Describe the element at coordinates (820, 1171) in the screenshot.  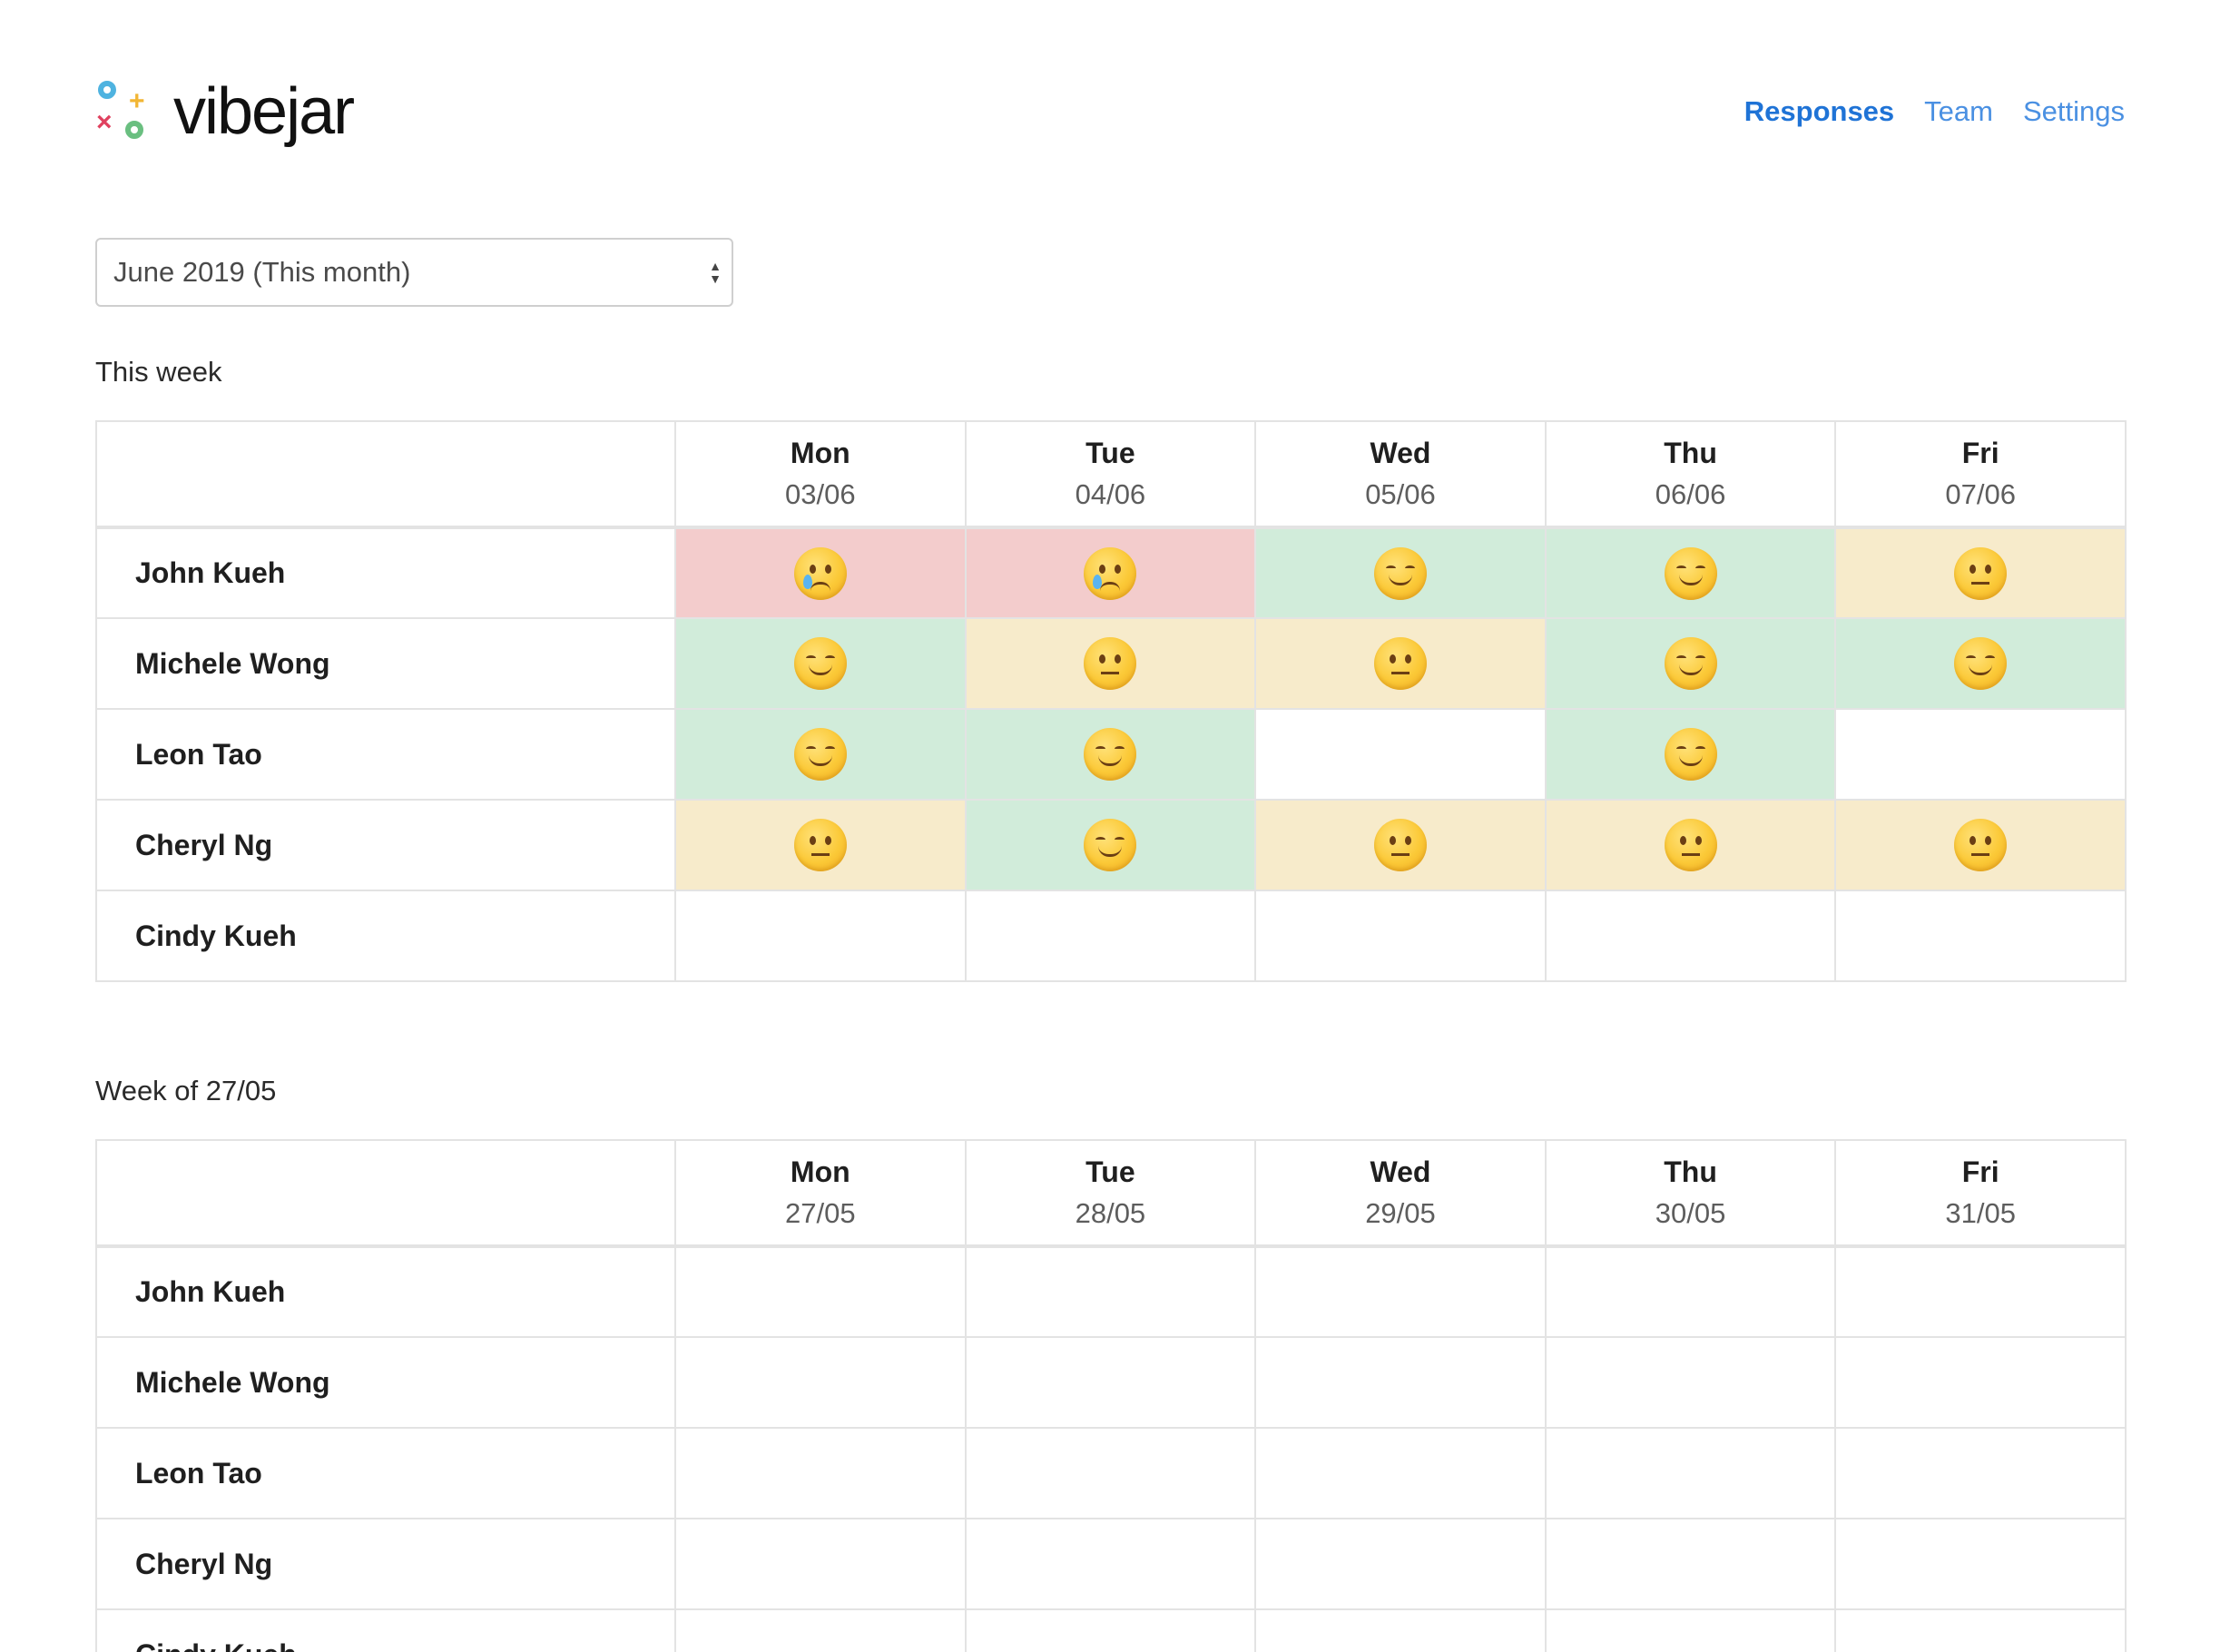
I see `day-name: Mon` at that location.